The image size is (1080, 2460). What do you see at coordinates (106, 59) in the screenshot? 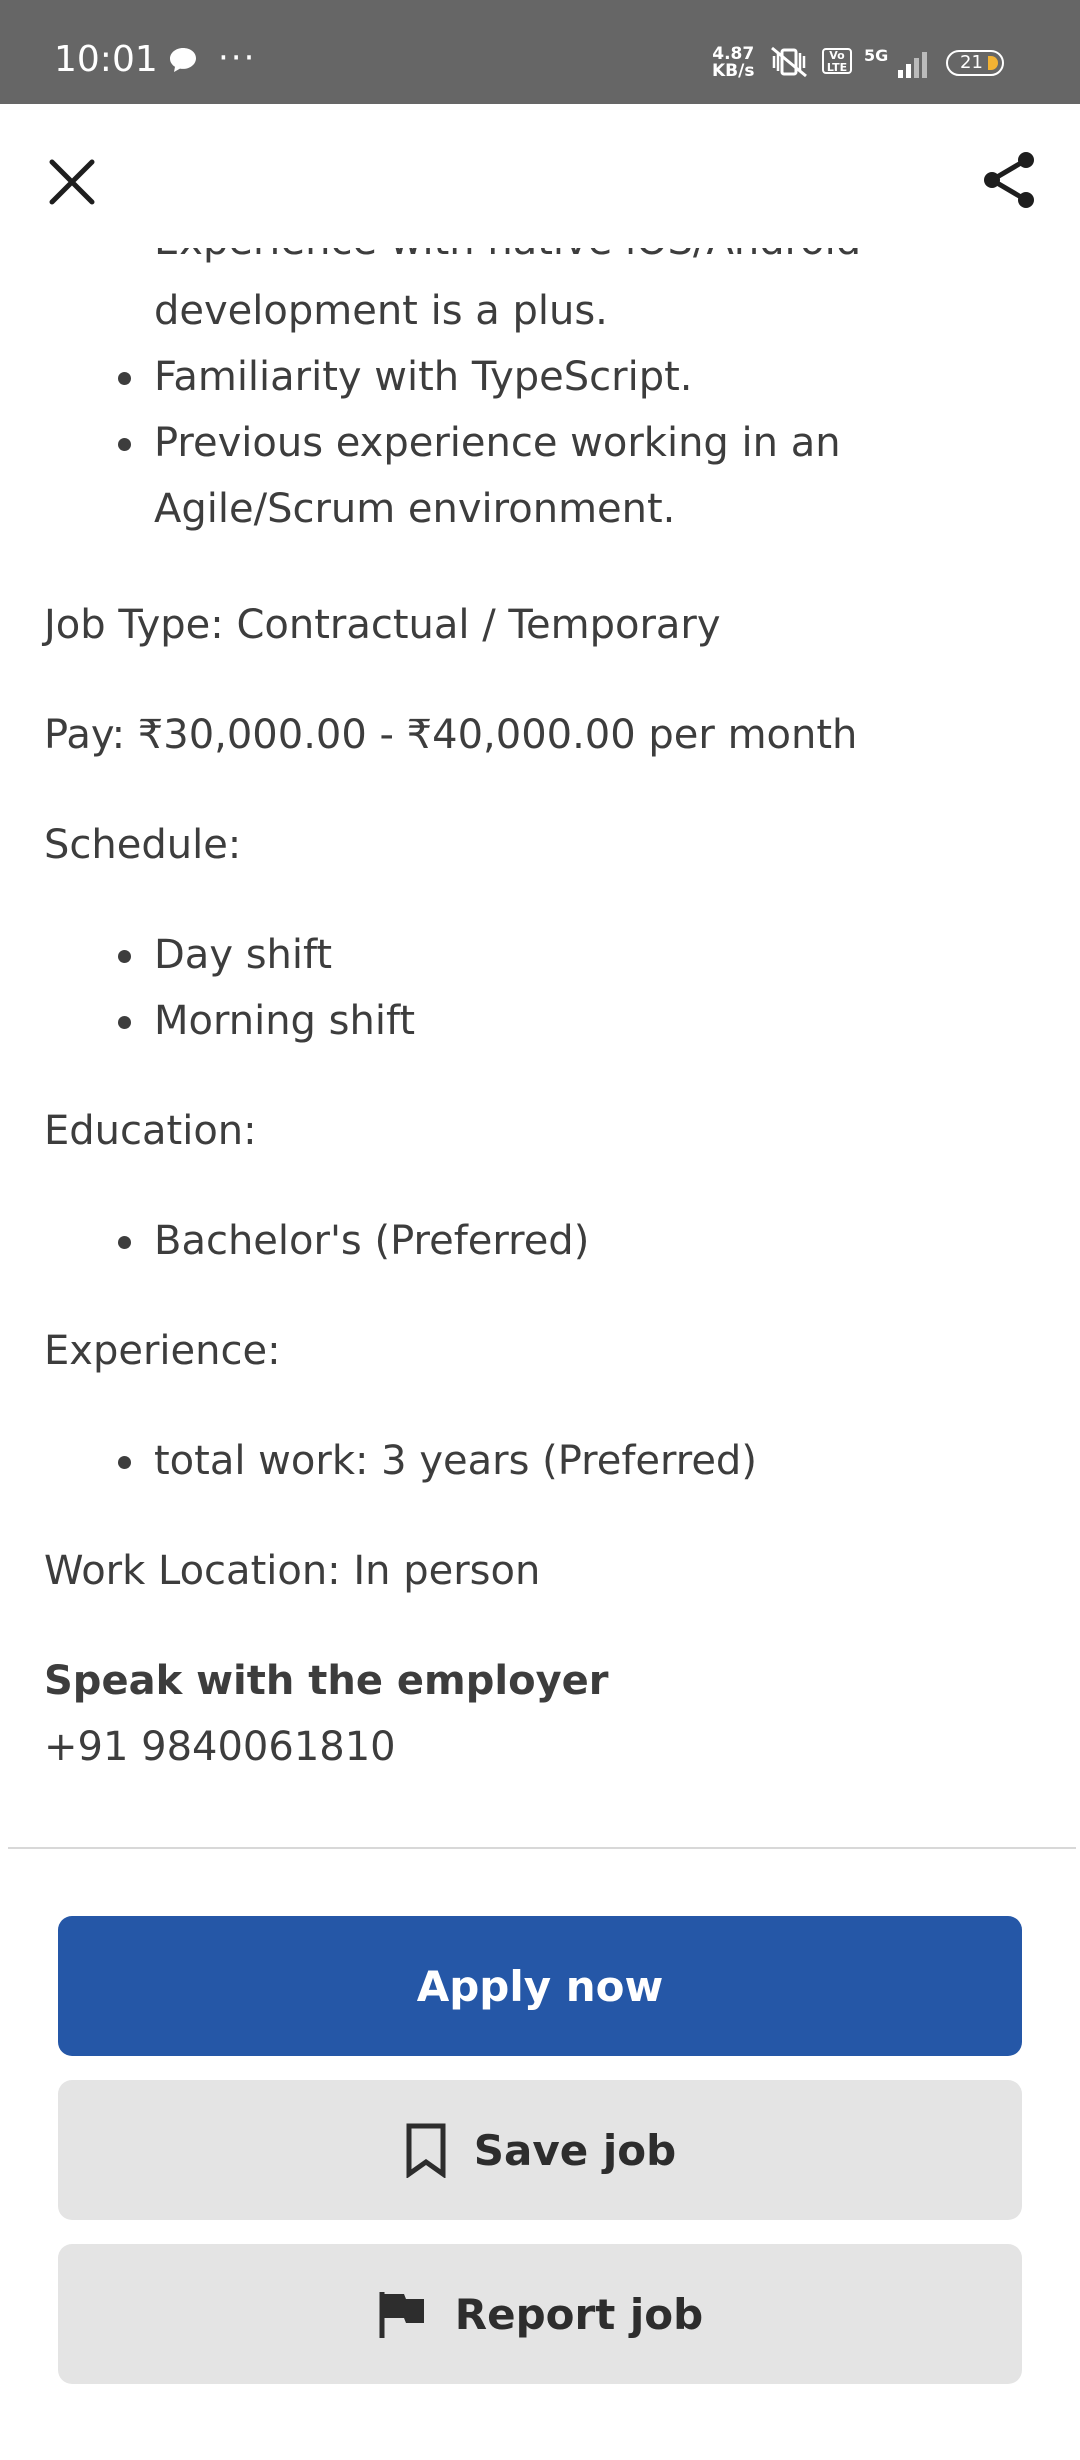
I see `status-time: 10:01` at bounding box center [106, 59].